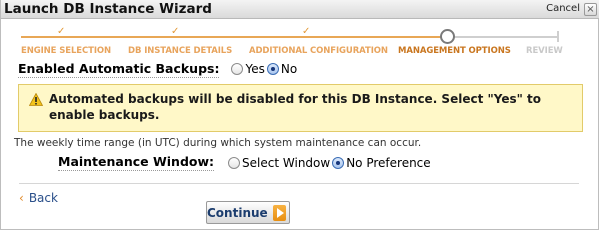  Describe the element at coordinates (119, 69) in the screenshot. I see `backup-label: Enabled Automatic Backups:` at that location.